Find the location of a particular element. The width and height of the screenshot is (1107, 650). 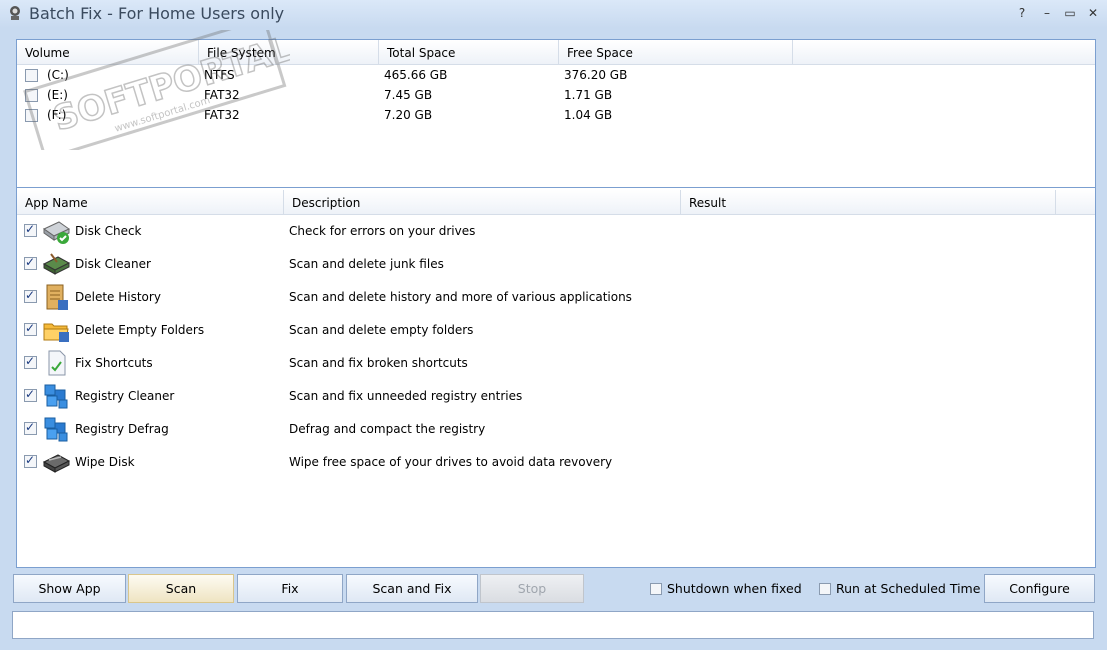

scheduled-option: Run at Scheduled Time is located at coordinates (899, 588).